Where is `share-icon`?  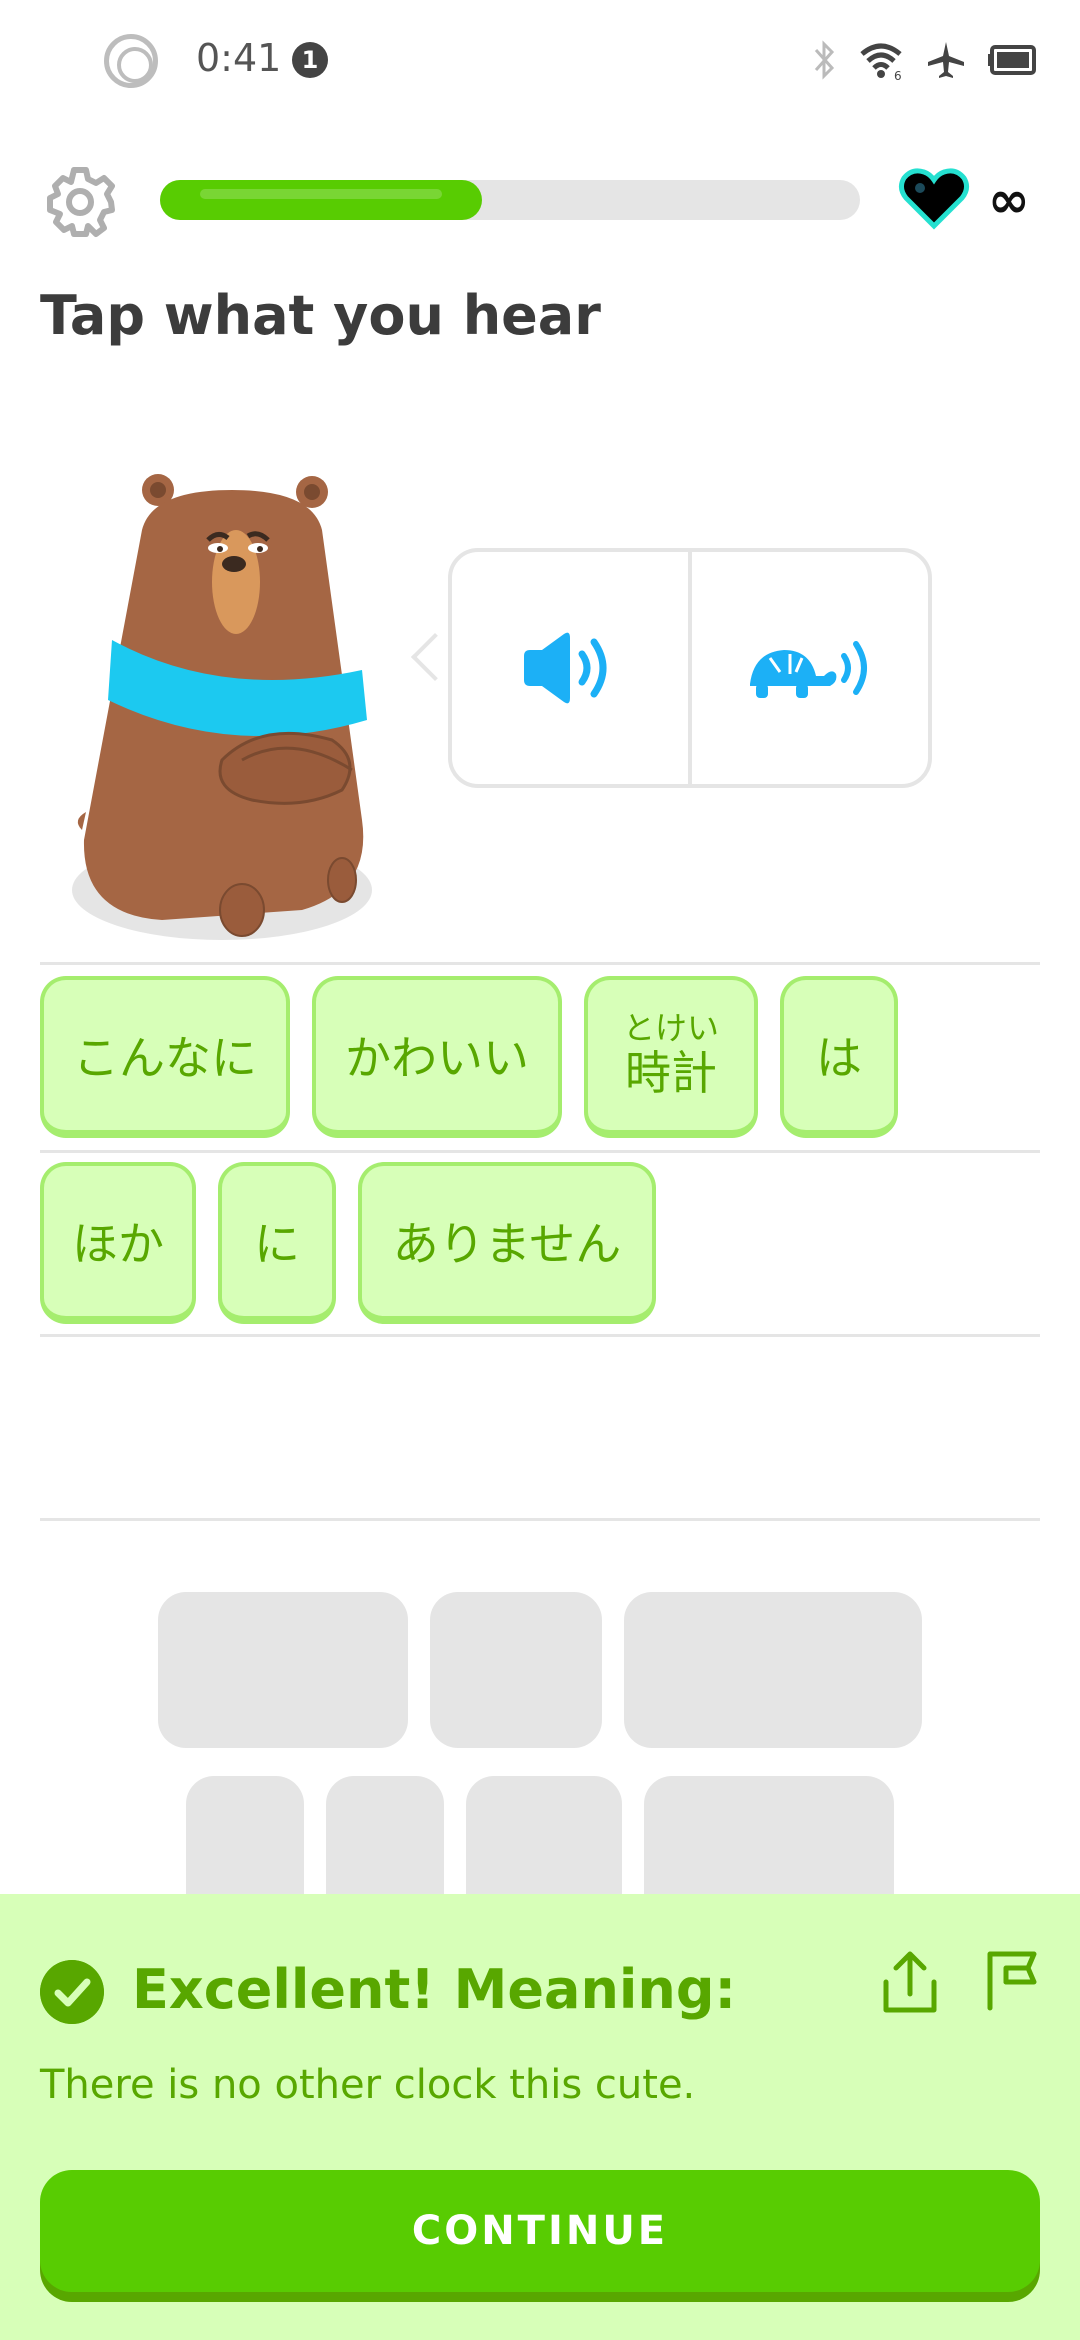 share-icon is located at coordinates (910, 1983).